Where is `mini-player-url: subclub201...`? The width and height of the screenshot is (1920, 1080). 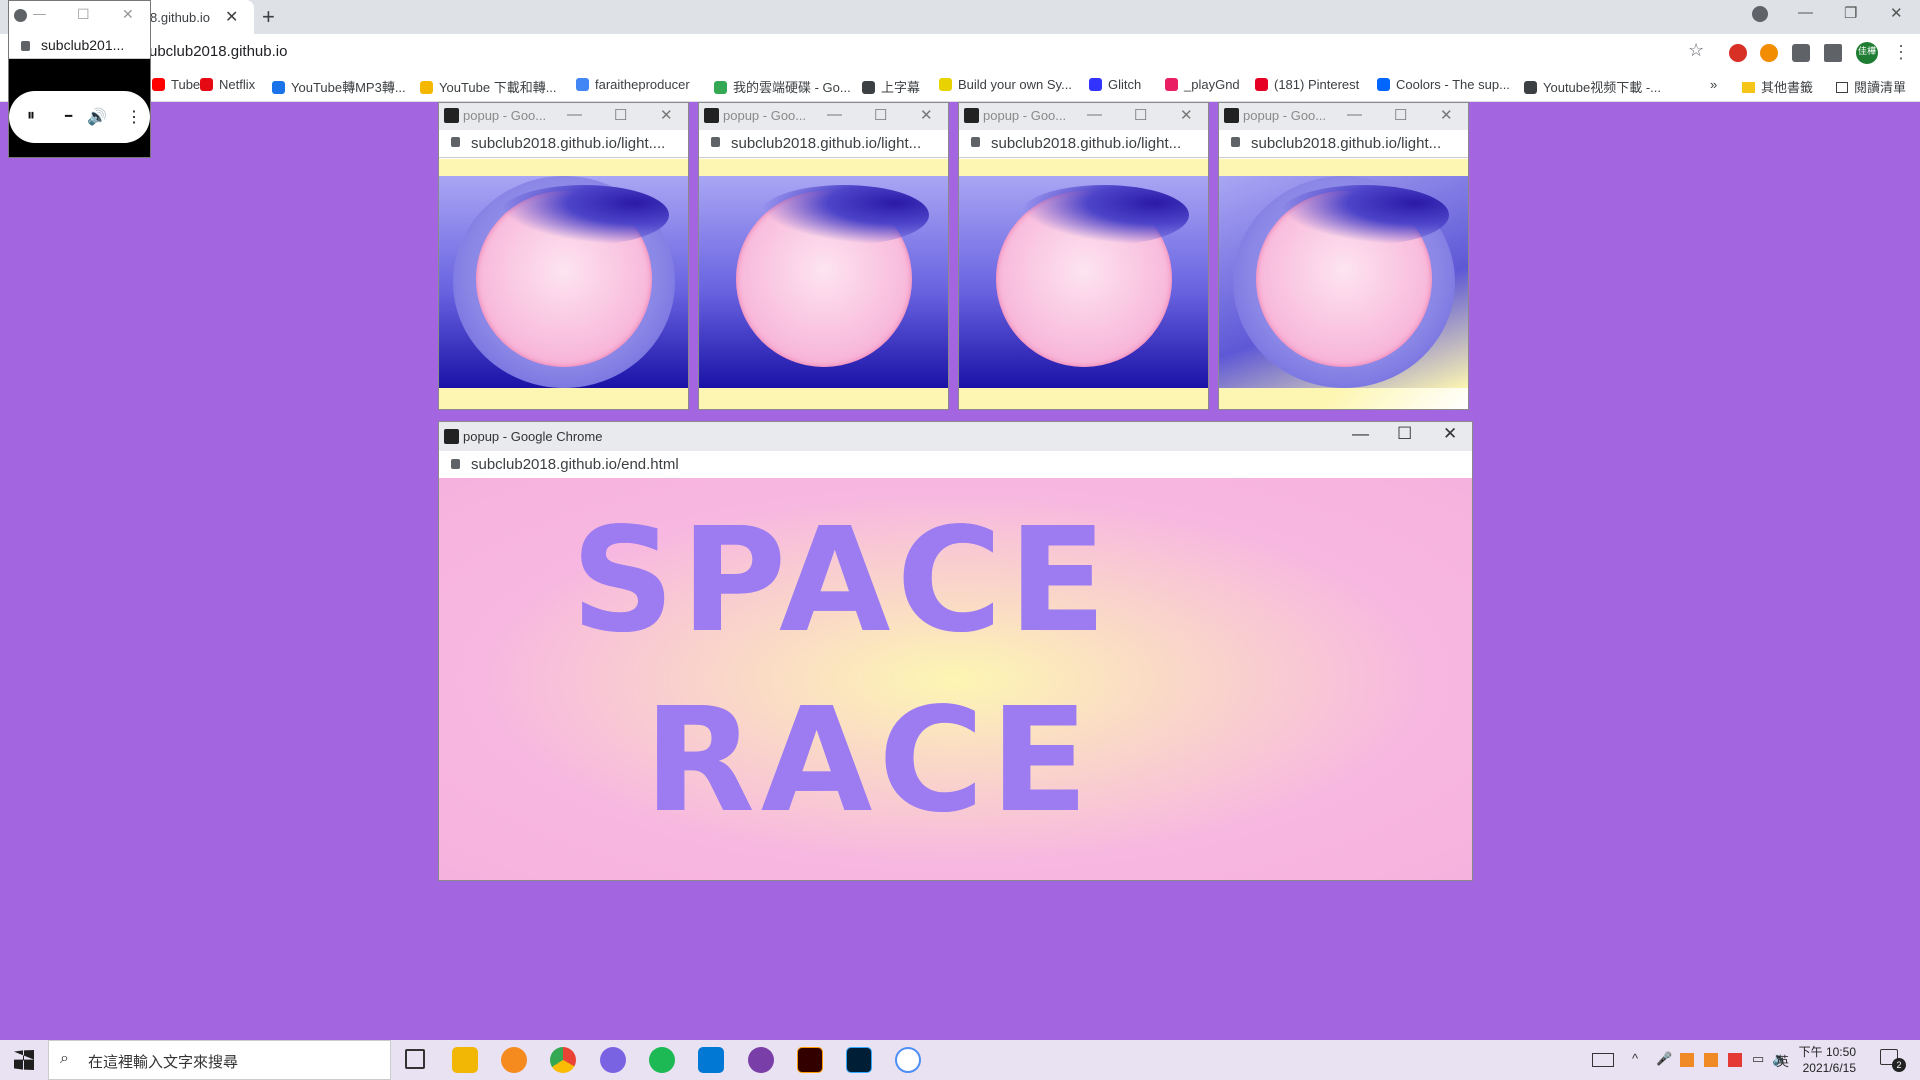 mini-player-url: subclub201... is located at coordinates (83, 45).